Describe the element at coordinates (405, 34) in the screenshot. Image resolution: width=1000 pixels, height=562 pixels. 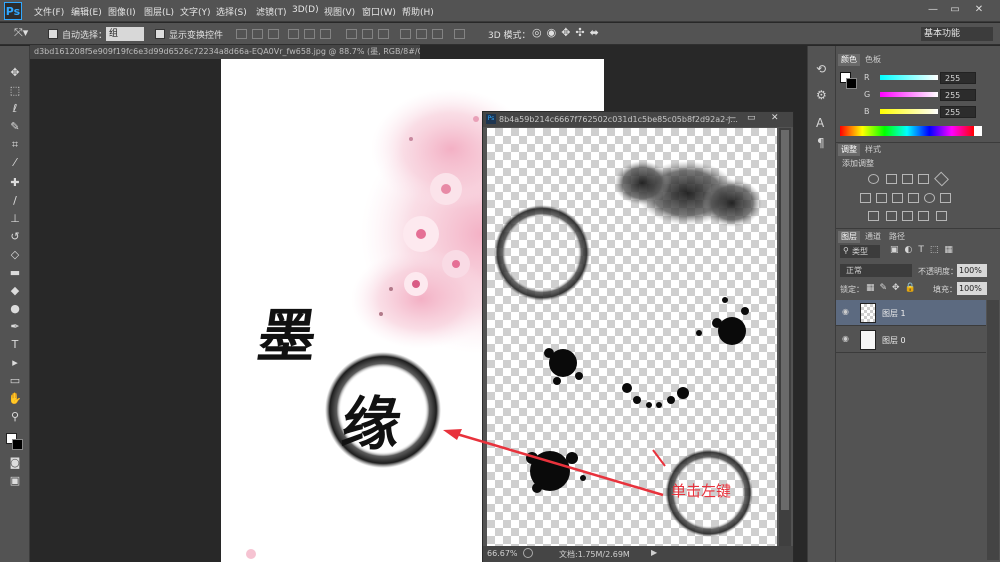
I see `distribute-left-icon` at that location.